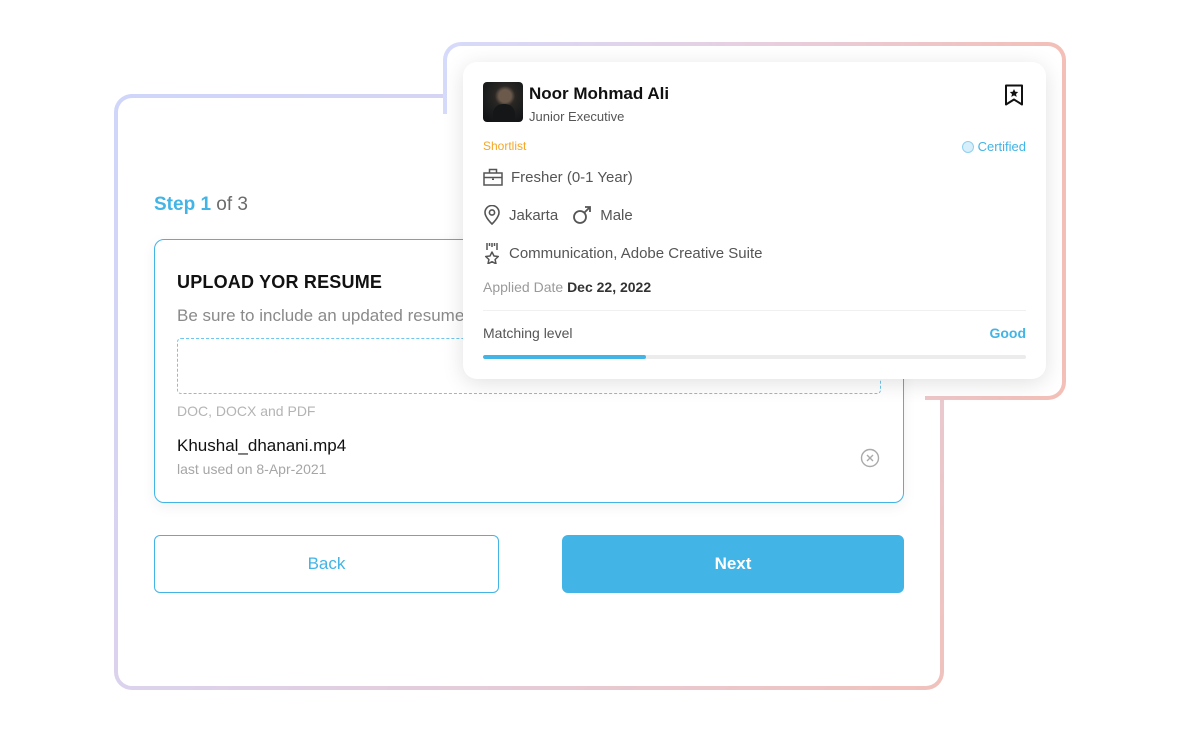 This screenshot has width=1180, height=732. What do you see at coordinates (967, 146) in the screenshot?
I see `certified-icon` at bounding box center [967, 146].